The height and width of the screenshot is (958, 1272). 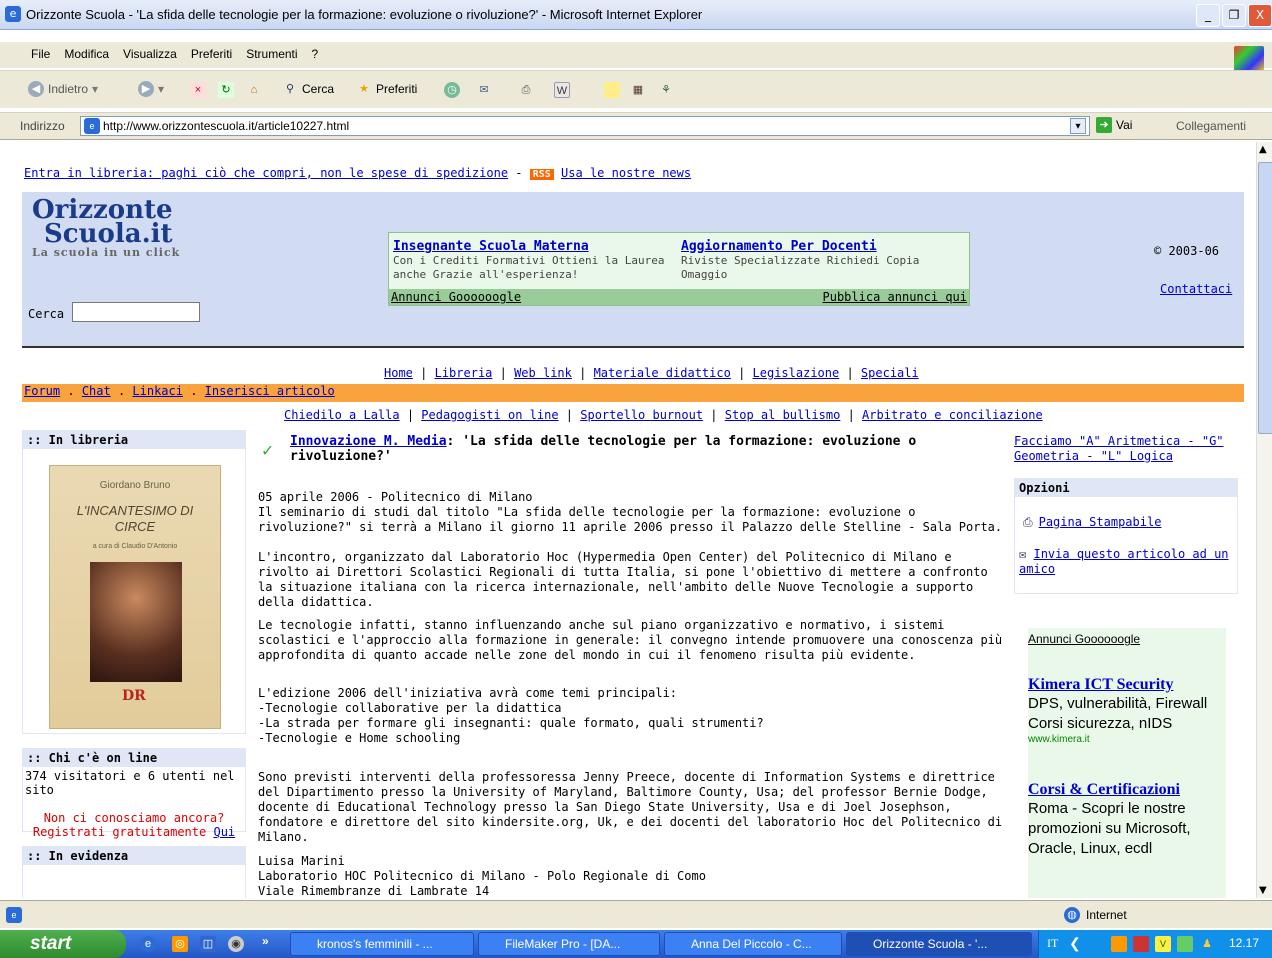 What do you see at coordinates (42, 391) in the screenshot?
I see `nav-forum: Forum` at bounding box center [42, 391].